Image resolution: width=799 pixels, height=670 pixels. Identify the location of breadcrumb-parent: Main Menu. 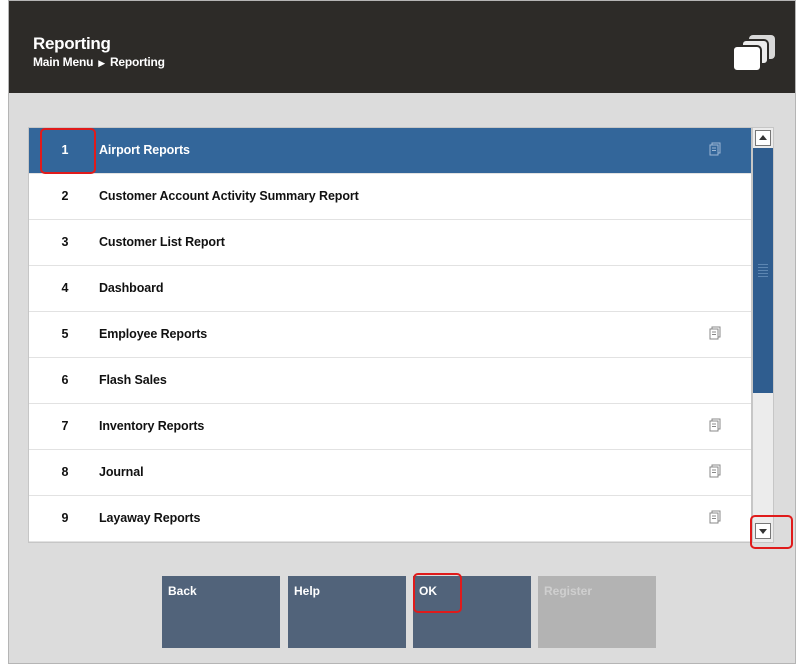
(63, 62).